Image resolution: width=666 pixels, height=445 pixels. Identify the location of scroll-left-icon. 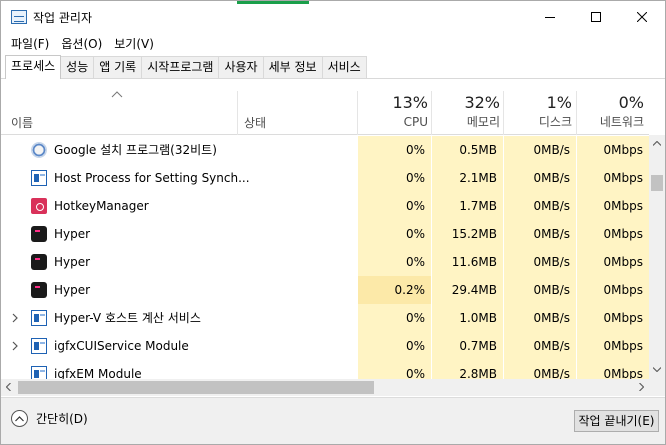
(8, 387).